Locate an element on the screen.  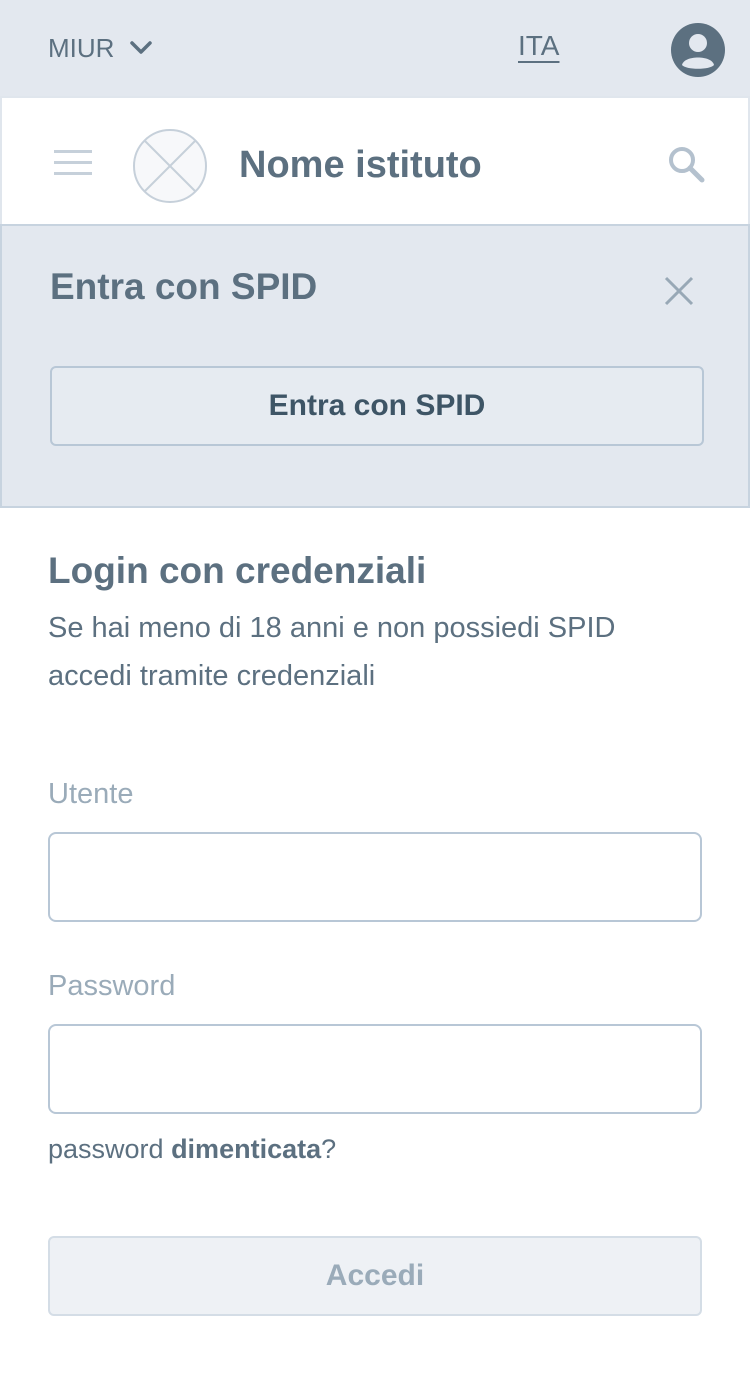
user-avatar-icon is located at coordinates (698, 50).